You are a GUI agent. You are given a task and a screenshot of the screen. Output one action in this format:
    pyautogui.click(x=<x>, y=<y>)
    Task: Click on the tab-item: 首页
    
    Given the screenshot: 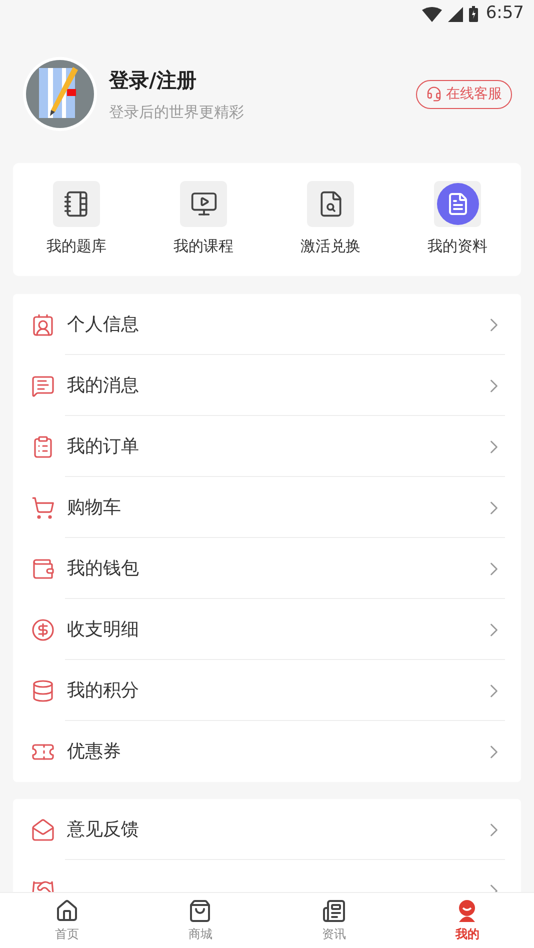 What is the action you would take?
    pyautogui.click(x=67, y=920)
    